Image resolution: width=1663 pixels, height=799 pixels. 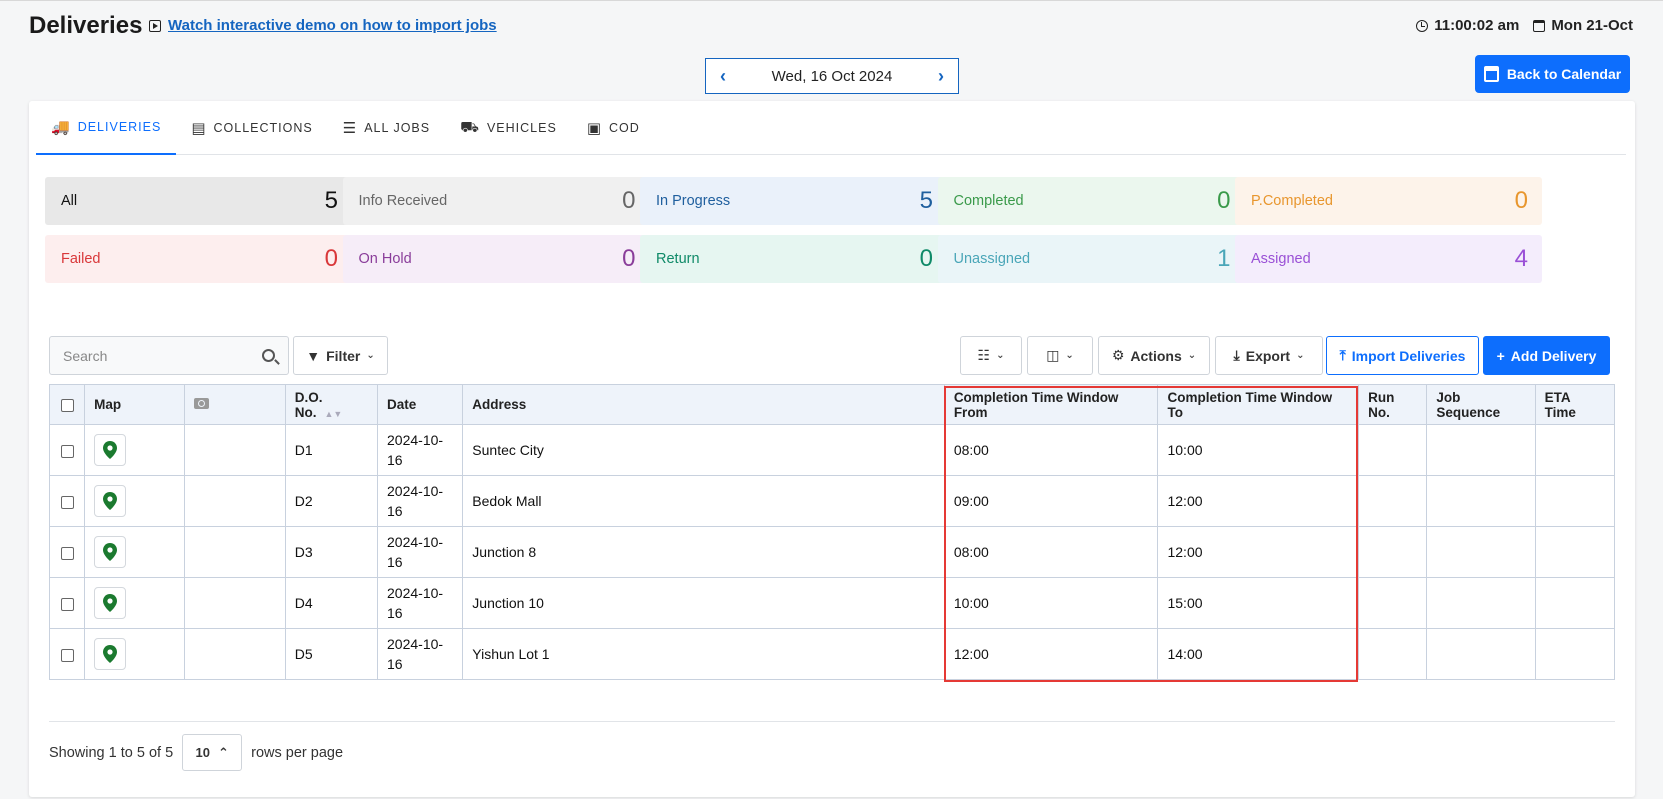 I want to click on truck-icon: 🚚, so click(x=61, y=127).